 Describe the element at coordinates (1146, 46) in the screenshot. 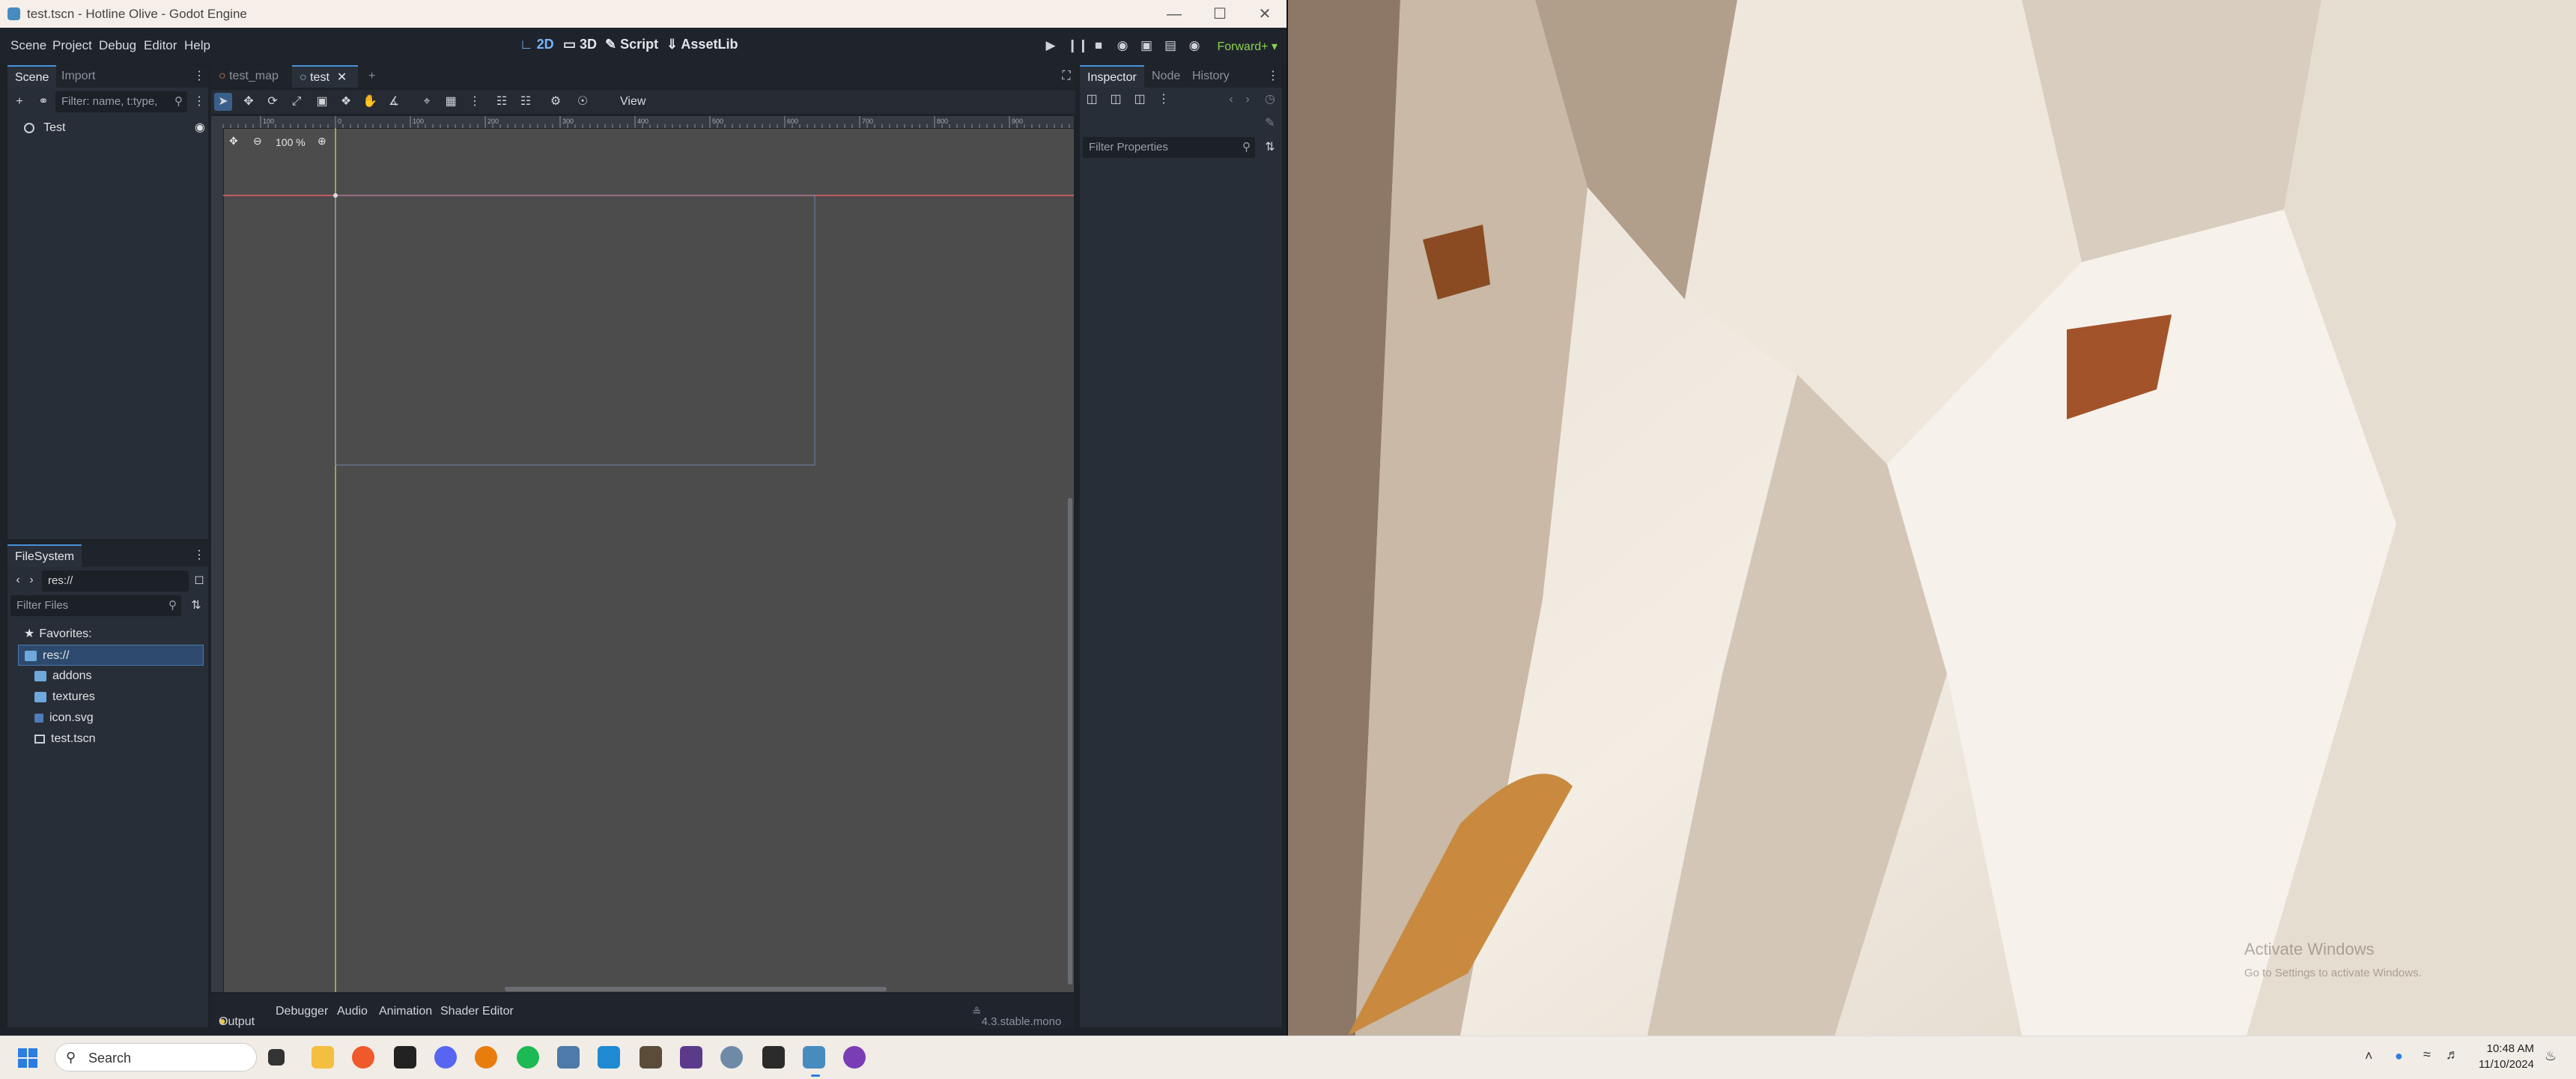

I see `play-scene-icon: ▣` at that location.